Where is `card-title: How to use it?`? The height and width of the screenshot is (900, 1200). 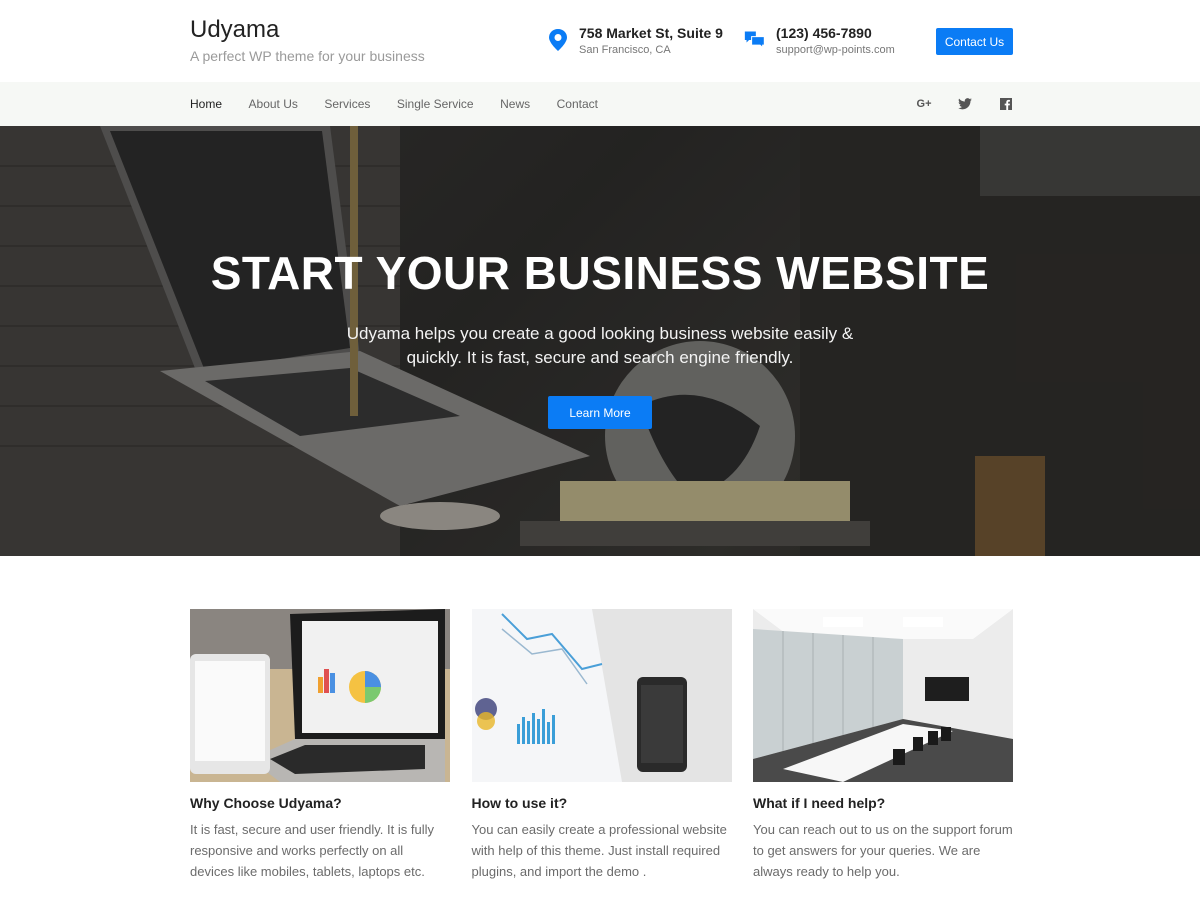
card-title: How to use it? is located at coordinates (602, 803).